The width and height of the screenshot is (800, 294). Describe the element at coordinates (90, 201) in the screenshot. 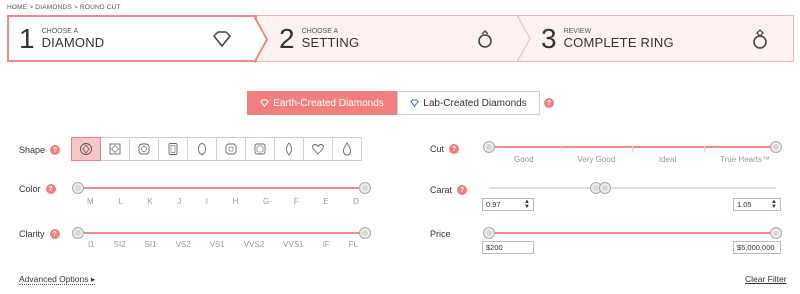

I see `tick-label: M` at that location.